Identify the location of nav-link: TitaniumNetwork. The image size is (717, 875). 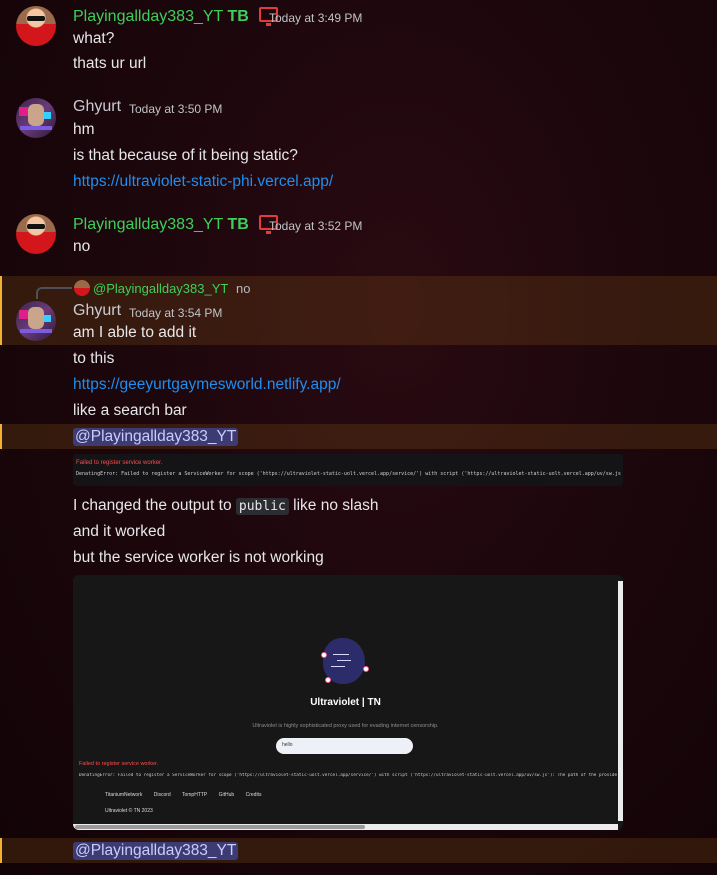
(124, 795).